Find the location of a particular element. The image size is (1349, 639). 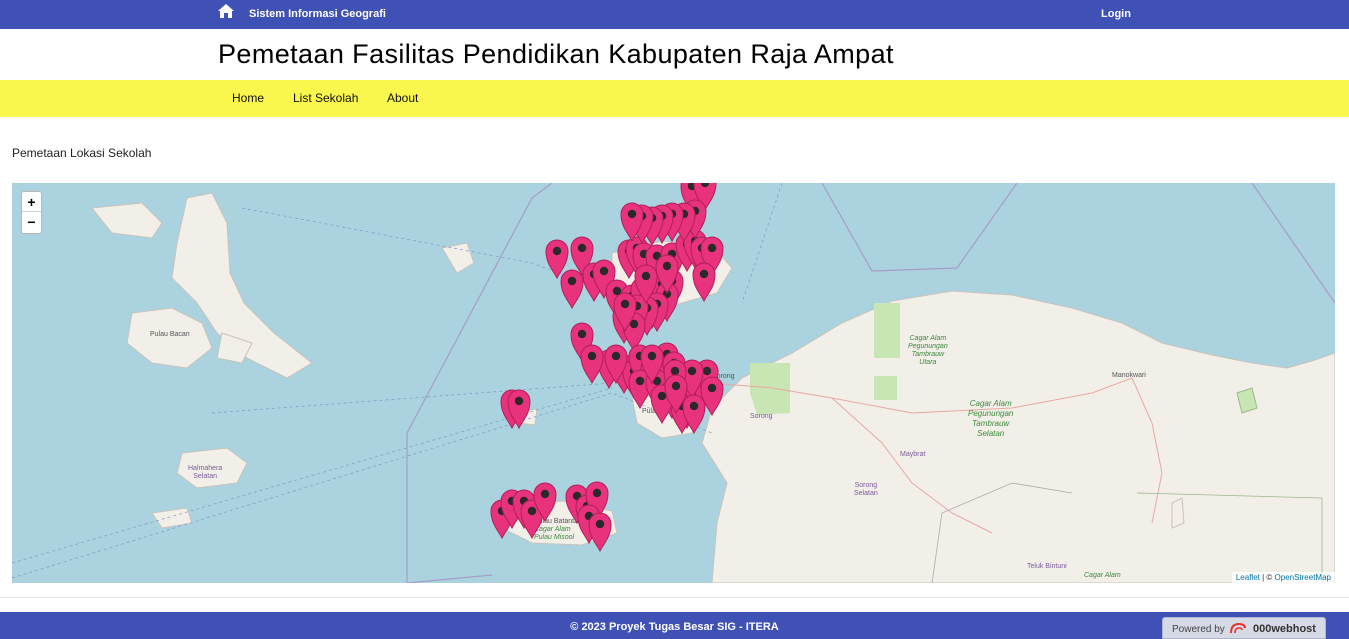

marker-layer is located at coordinates (607, 368).